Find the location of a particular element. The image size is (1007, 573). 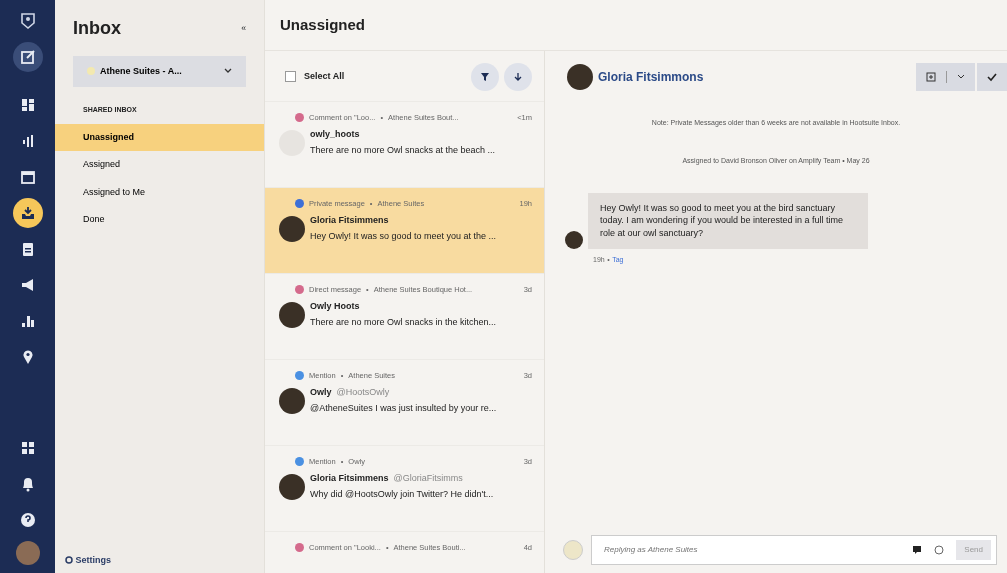

assign-button is located at coordinates (945, 76).